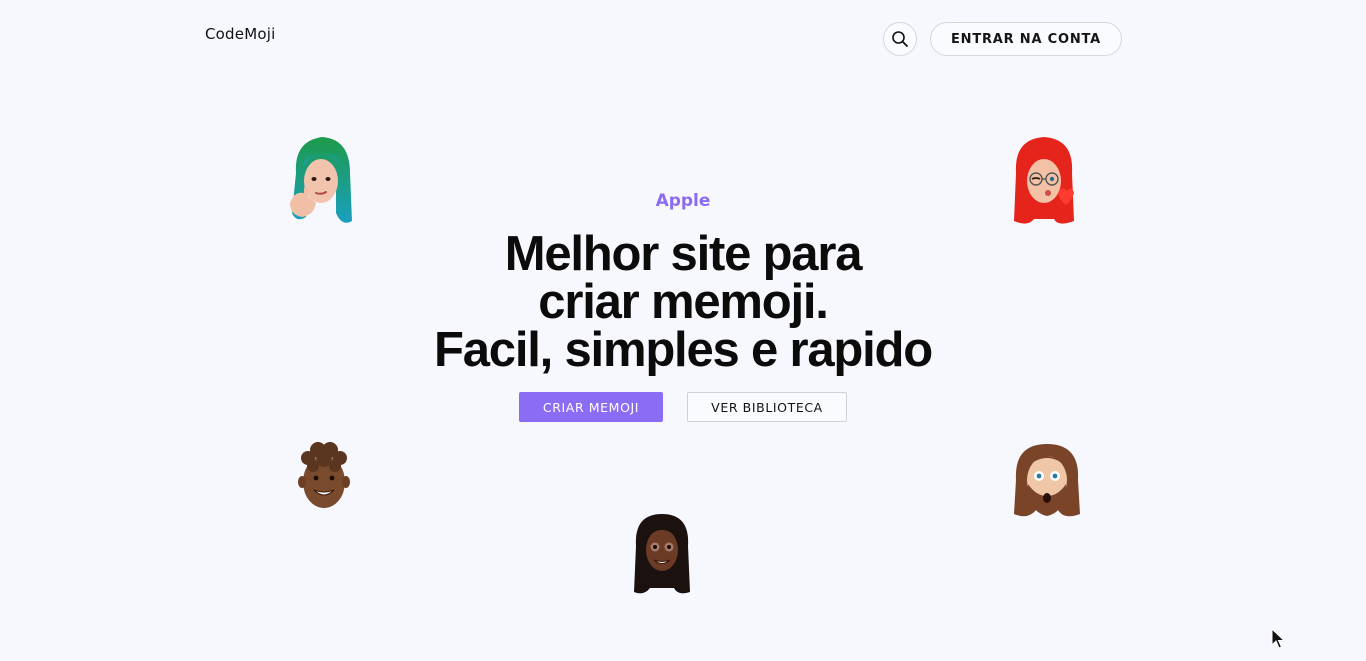 This screenshot has height=661, width=1366. I want to click on logo: CodeMoji, so click(240, 34).